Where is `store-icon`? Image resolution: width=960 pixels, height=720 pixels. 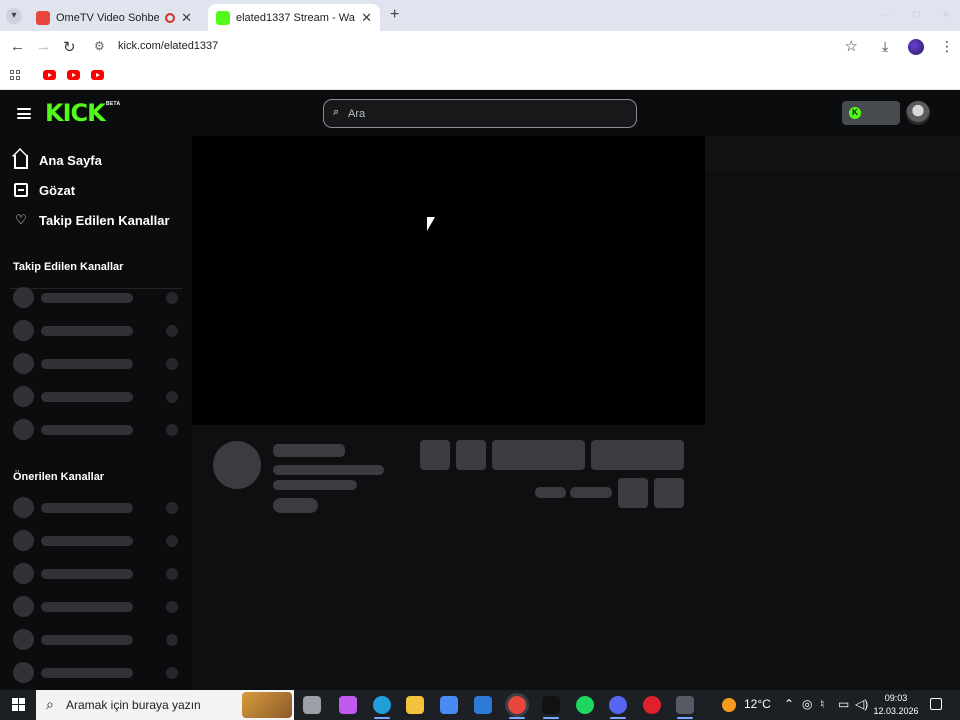 store-icon is located at coordinates (449, 705).